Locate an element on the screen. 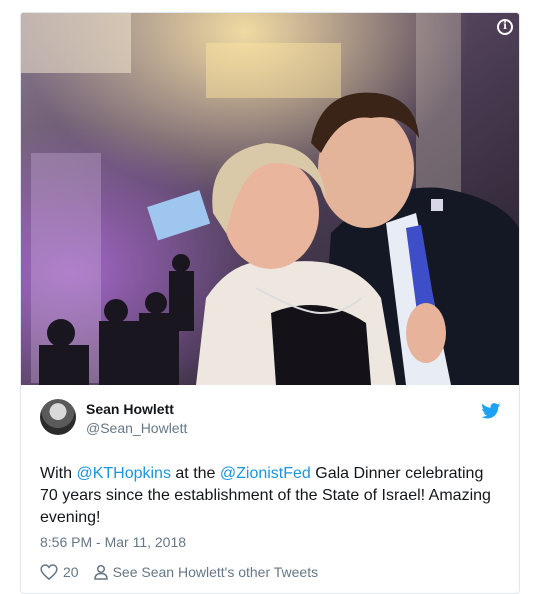 This screenshot has height=594, width=554. like-count: 20 is located at coordinates (71, 572).